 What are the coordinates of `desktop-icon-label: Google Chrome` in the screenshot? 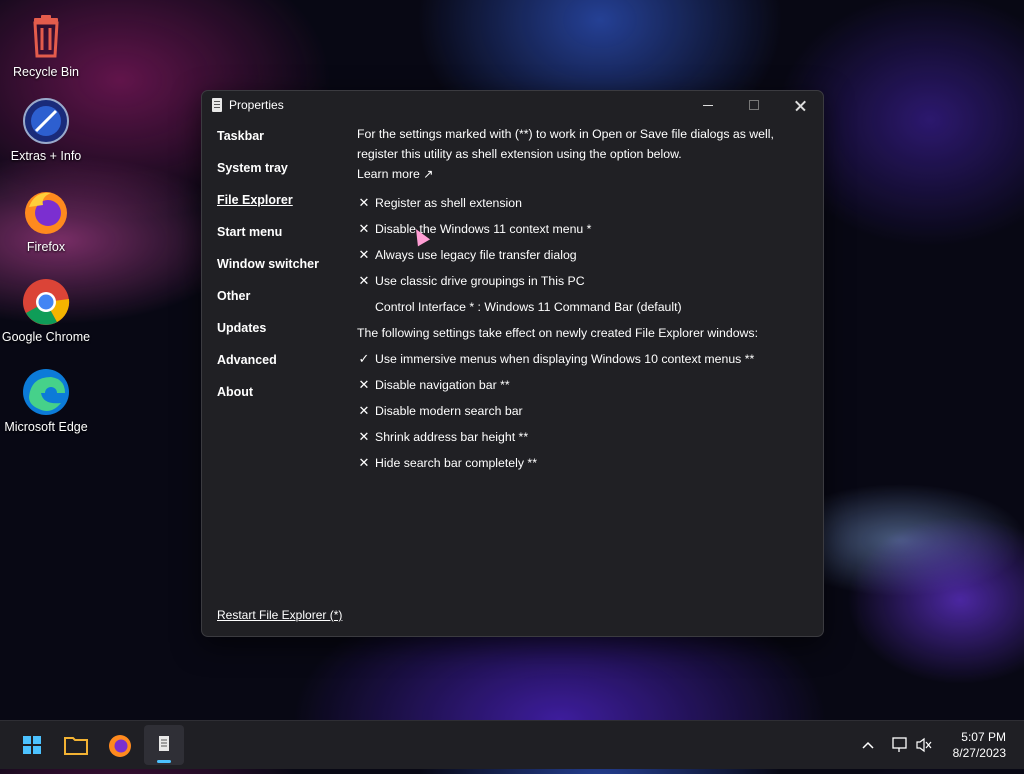 It's located at (46, 337).